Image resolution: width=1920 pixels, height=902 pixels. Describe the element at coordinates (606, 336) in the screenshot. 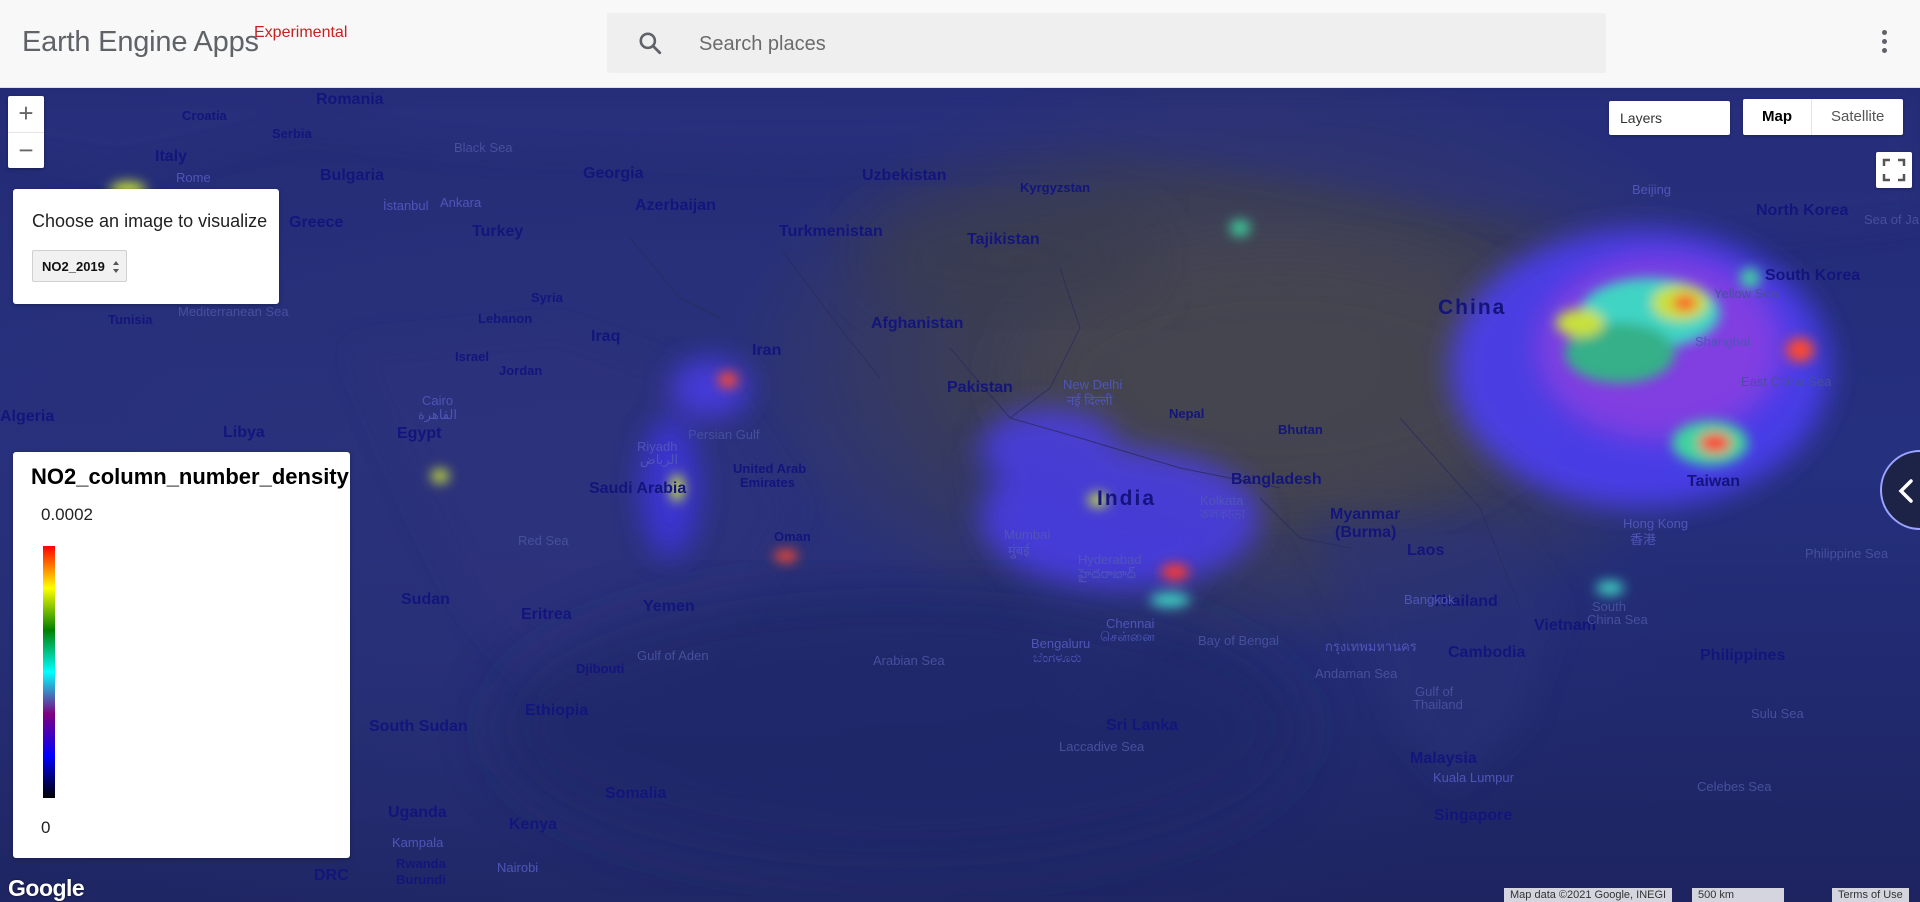

I see `map-label: Iraq` at that location.